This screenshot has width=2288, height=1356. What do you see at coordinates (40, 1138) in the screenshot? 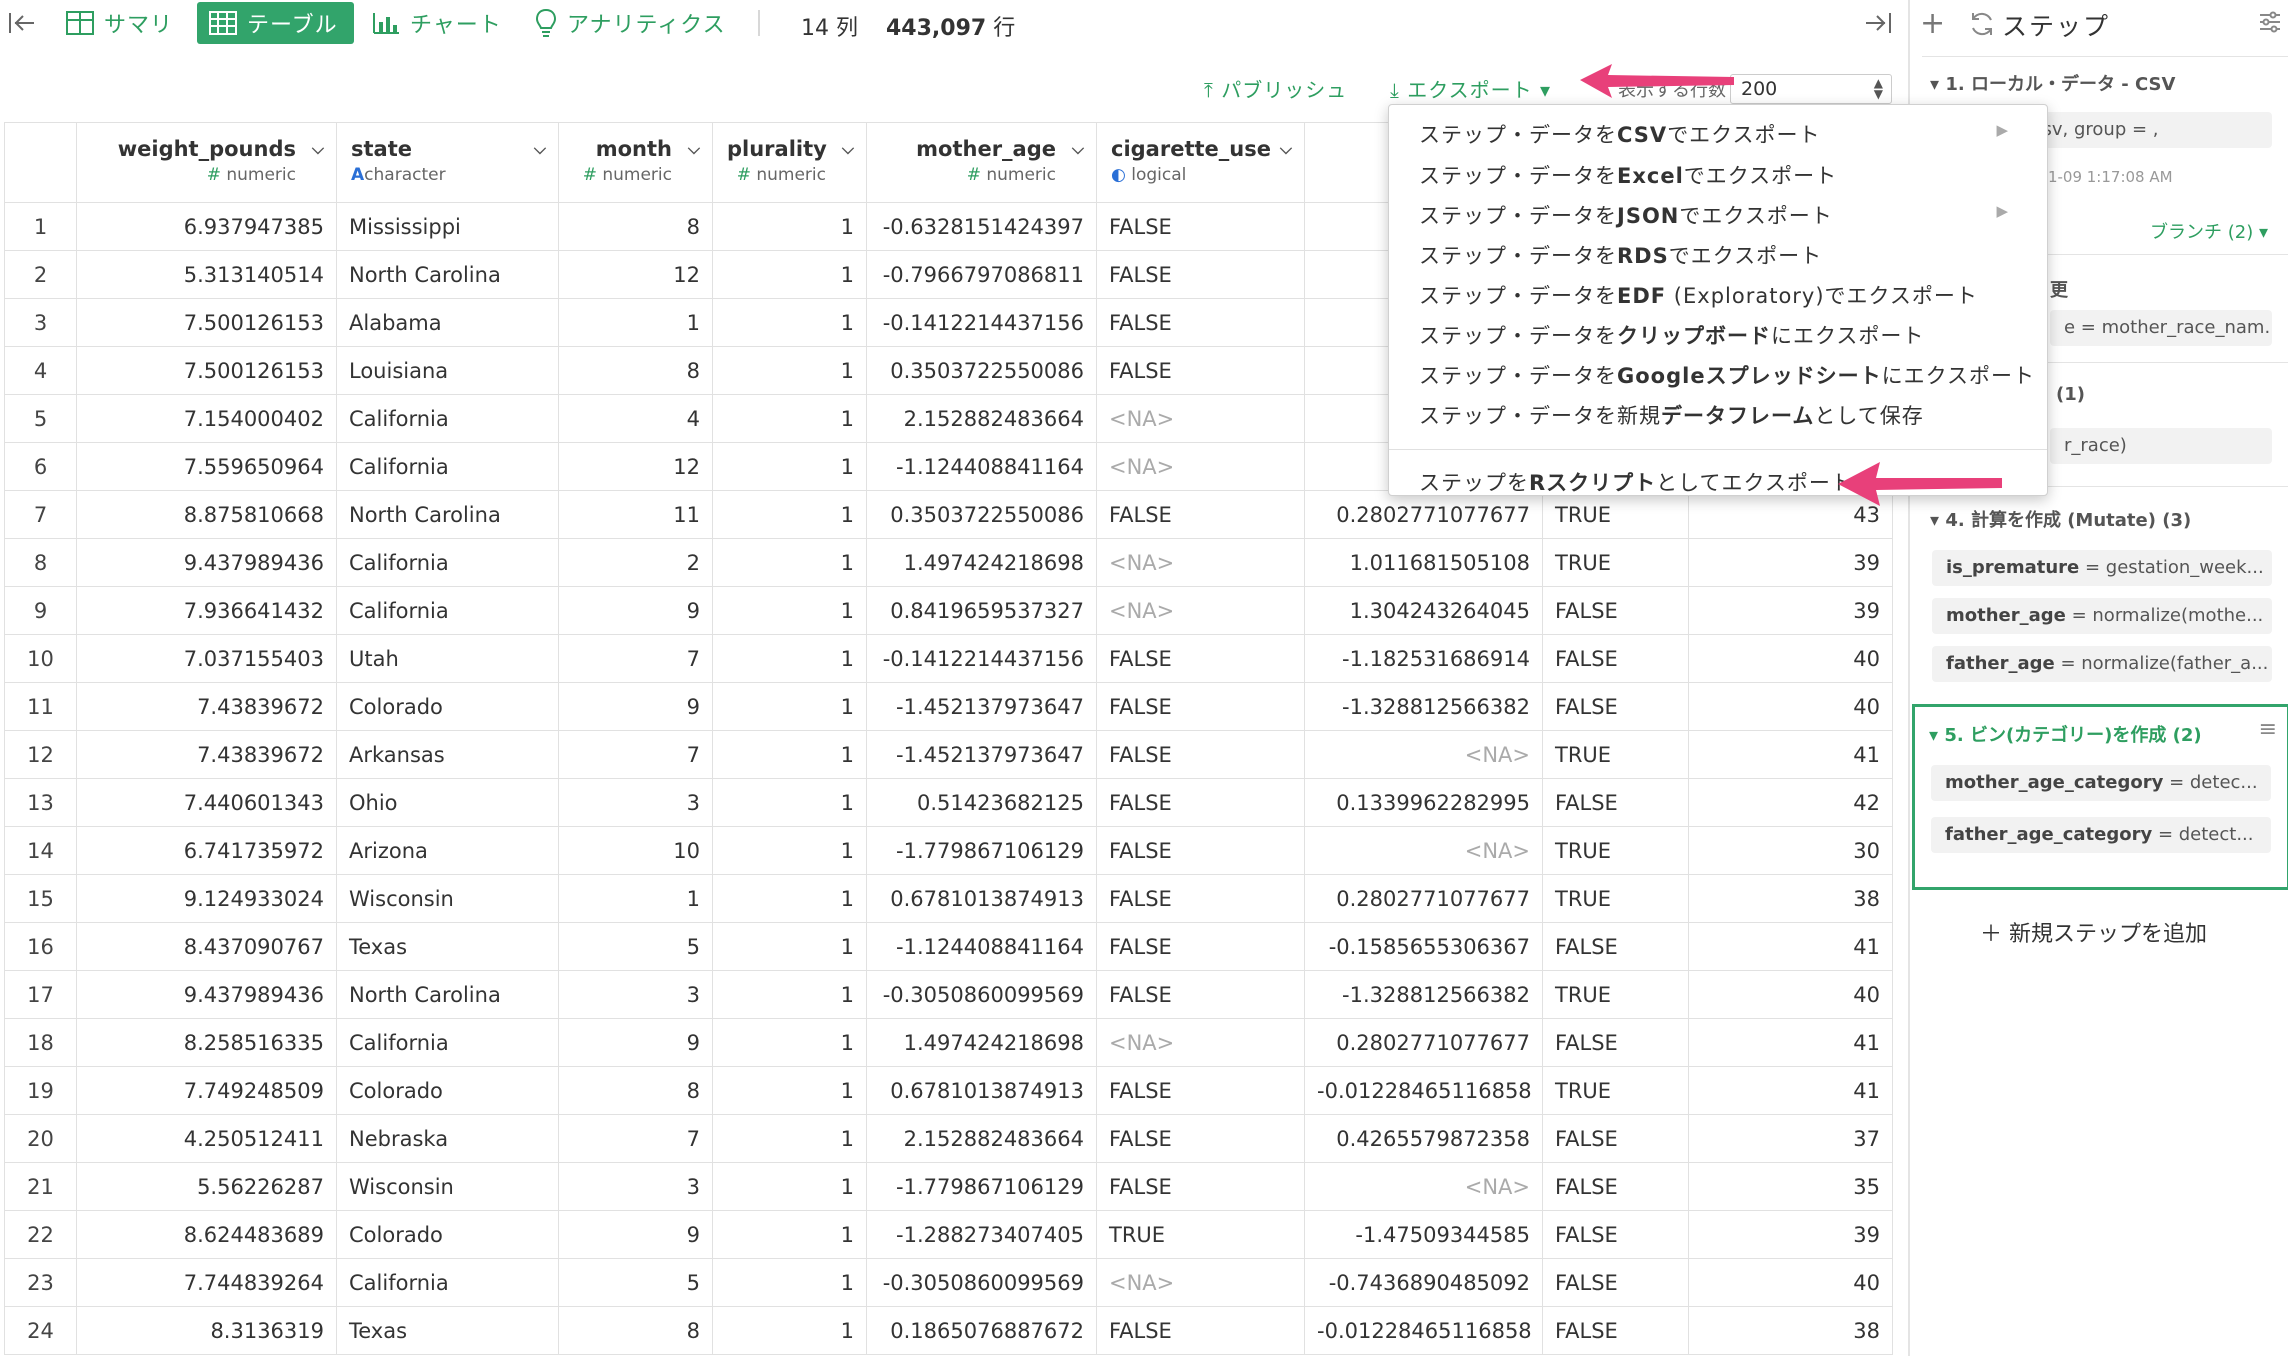
I see `row-index: 20` at bounding box center [40, 1138].